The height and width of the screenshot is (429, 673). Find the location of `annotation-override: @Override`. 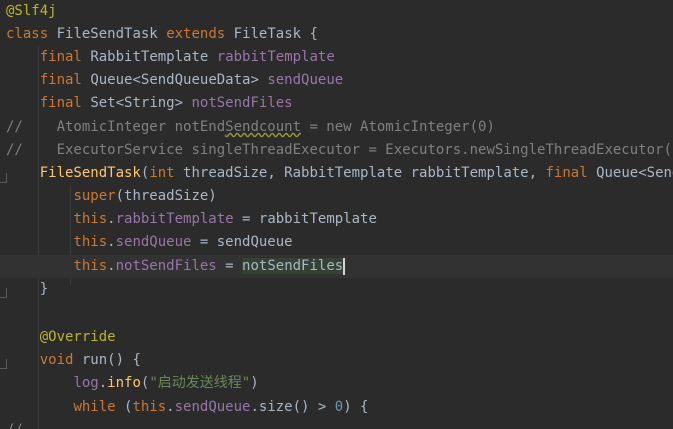

annotation-override: @Override is located at coordinates (77, 337).